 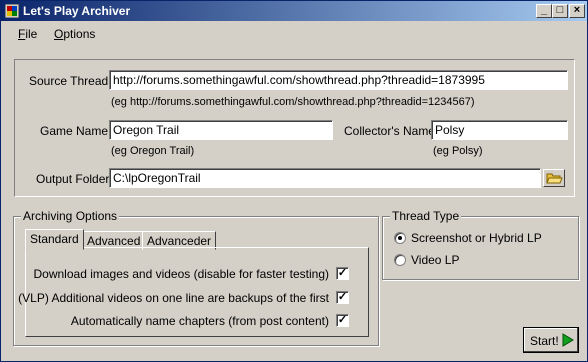 I want to click on source-thread-label: Source Thread, so click(x=69, y=81).